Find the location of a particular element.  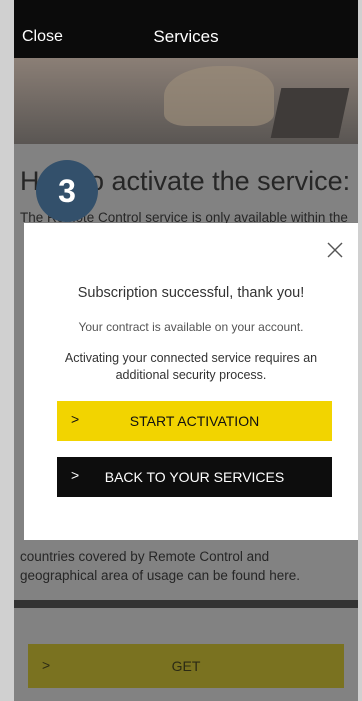

back-to-services-label: BACK TO YOUR SERVICES is located at coordinates (194, 477).